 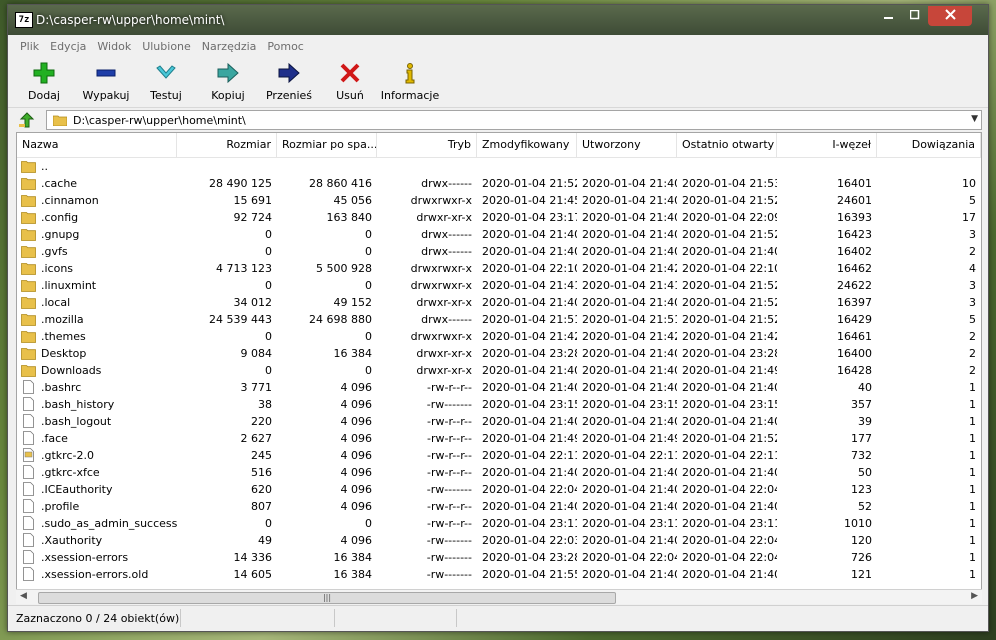 I want to click on menu-favorites: Ulubione, so click(x=166, y=45).